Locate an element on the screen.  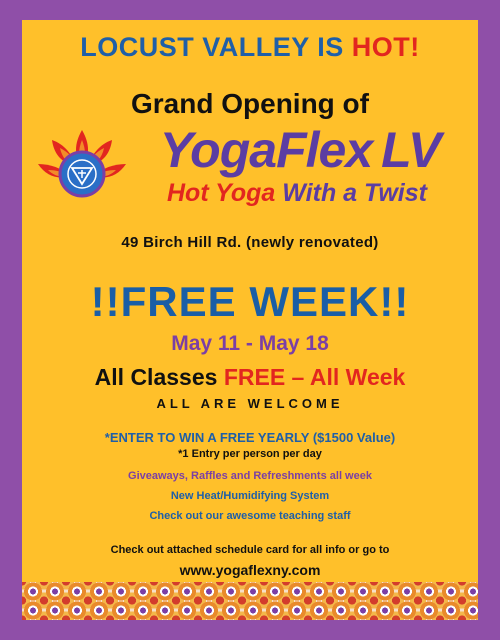
mandala-pattern-border is located at coordinates (250, 601).